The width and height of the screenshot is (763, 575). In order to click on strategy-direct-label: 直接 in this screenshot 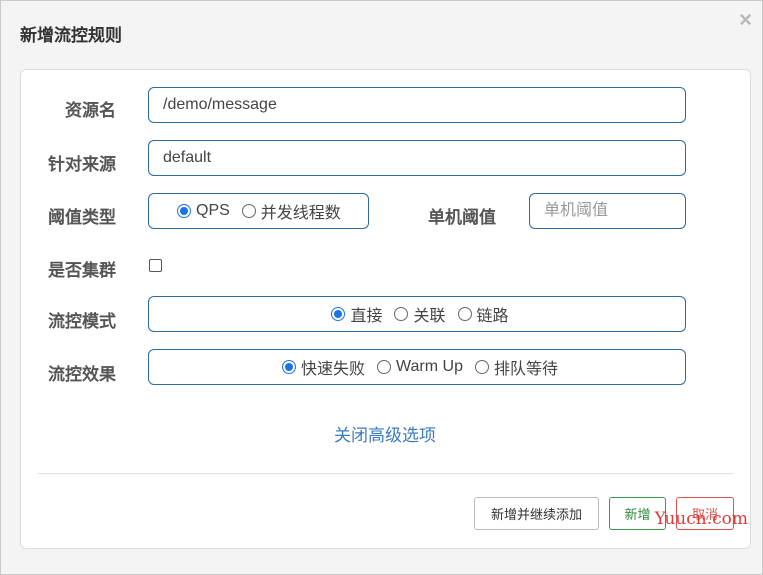, I will do `click(366, 316)`.